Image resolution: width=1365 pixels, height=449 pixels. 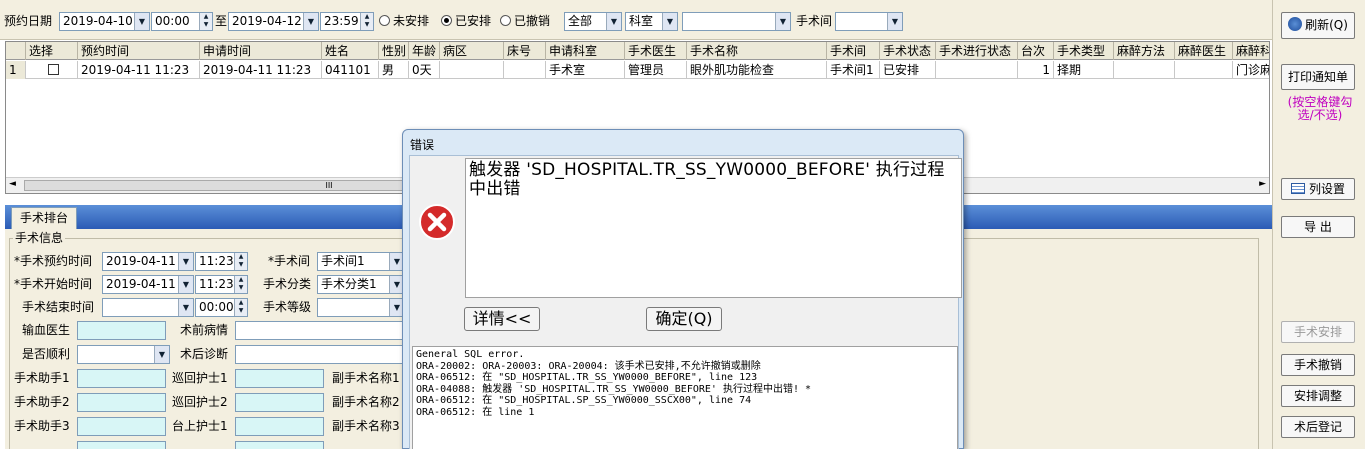 I want to click on room-select: ▼, so click(x=869, y=21).